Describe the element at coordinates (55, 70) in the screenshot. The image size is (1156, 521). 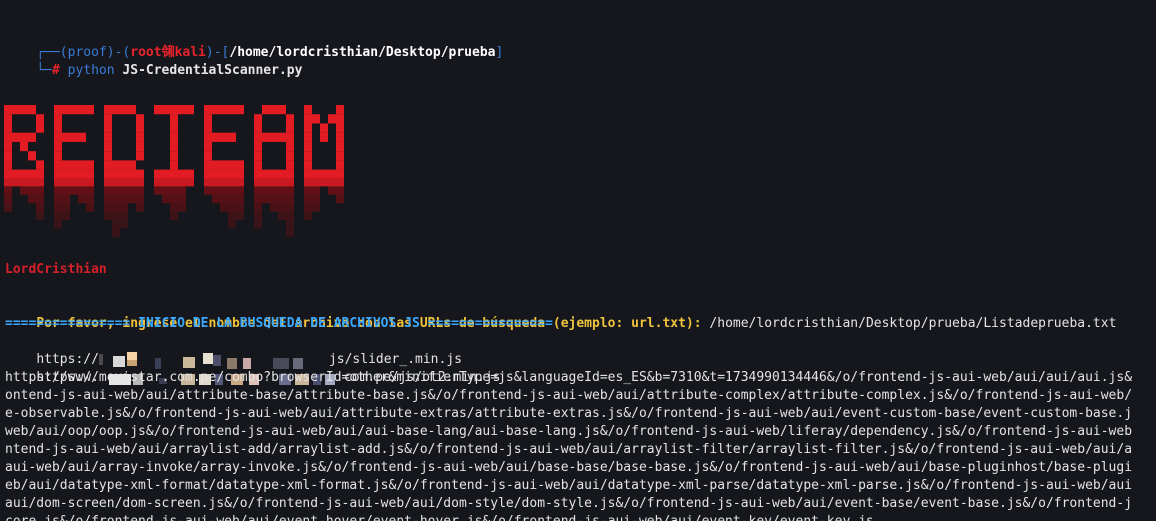
I see `prompt-hash: #` at that location.